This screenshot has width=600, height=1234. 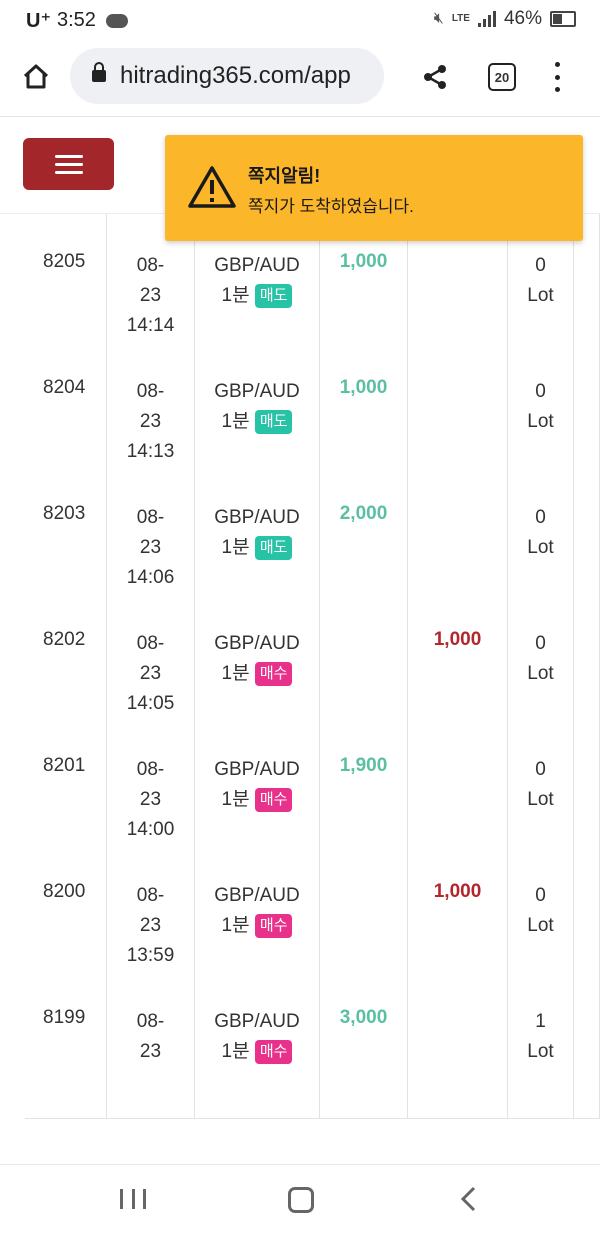 What do you see at coordinates (460, 18) in the screenshot?
I see `network-type: LTE` at bounding box center [460, 18].